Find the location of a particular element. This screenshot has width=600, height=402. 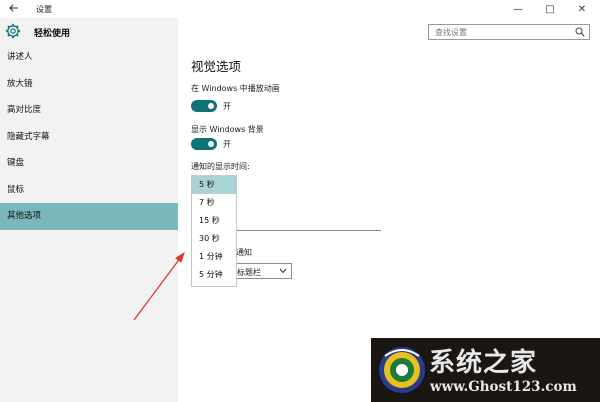

cursor-thickness-select: 标题栏 is located at coordinates (260, 271).